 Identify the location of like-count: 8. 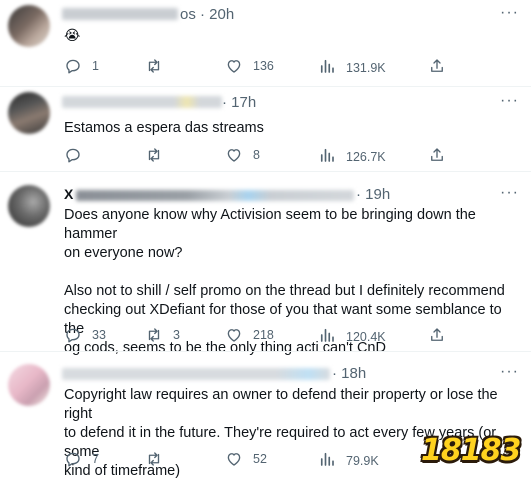
(256, 155).